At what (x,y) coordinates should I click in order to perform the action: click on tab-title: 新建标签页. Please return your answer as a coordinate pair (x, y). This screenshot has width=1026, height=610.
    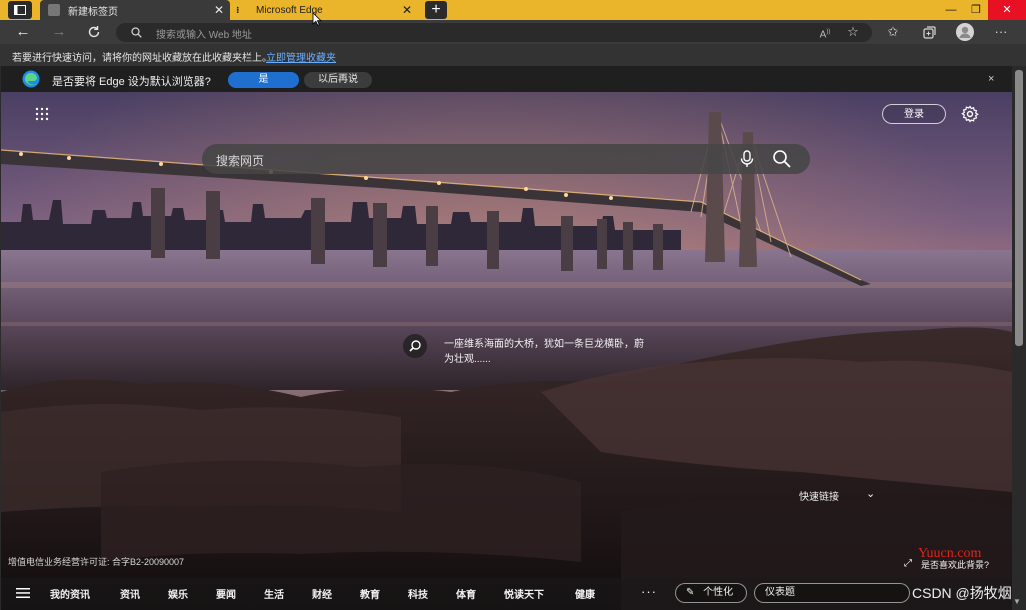
    Looking at the image, I should click on (93, 12).